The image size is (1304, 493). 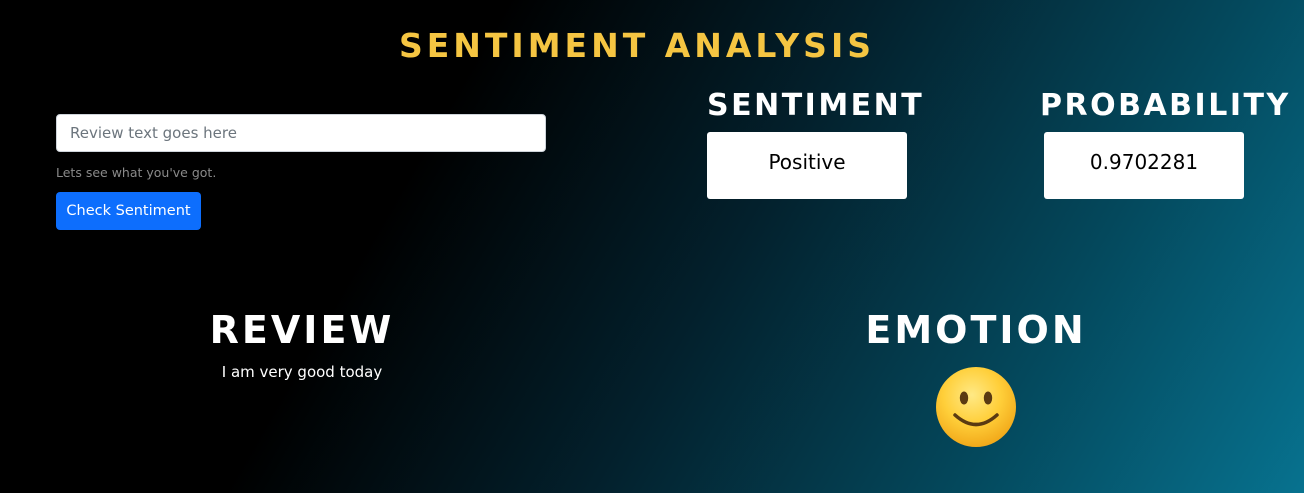 I want to click on check-sentiment-button: Check Sentiment, so click(x=128, y=211).